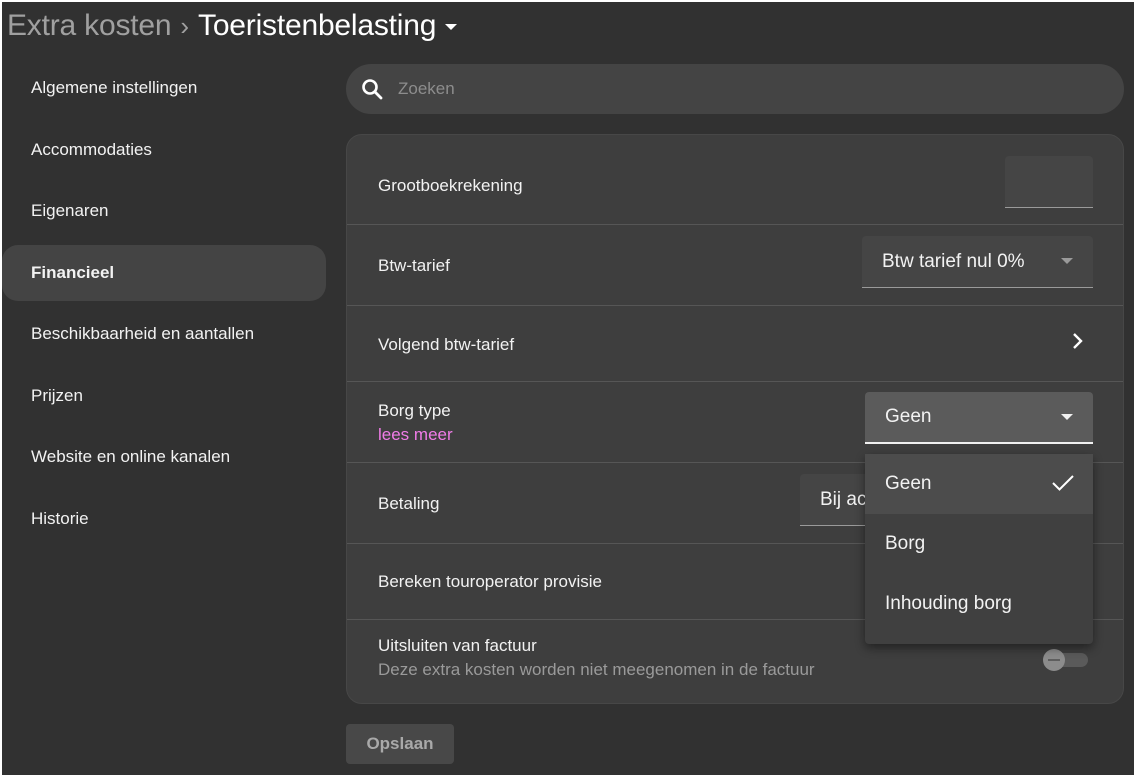 The height and width of the screenshot is (777, 1136). I want to click on sidebar-item-accommodaties: Accommodaties, so click(164, 150).